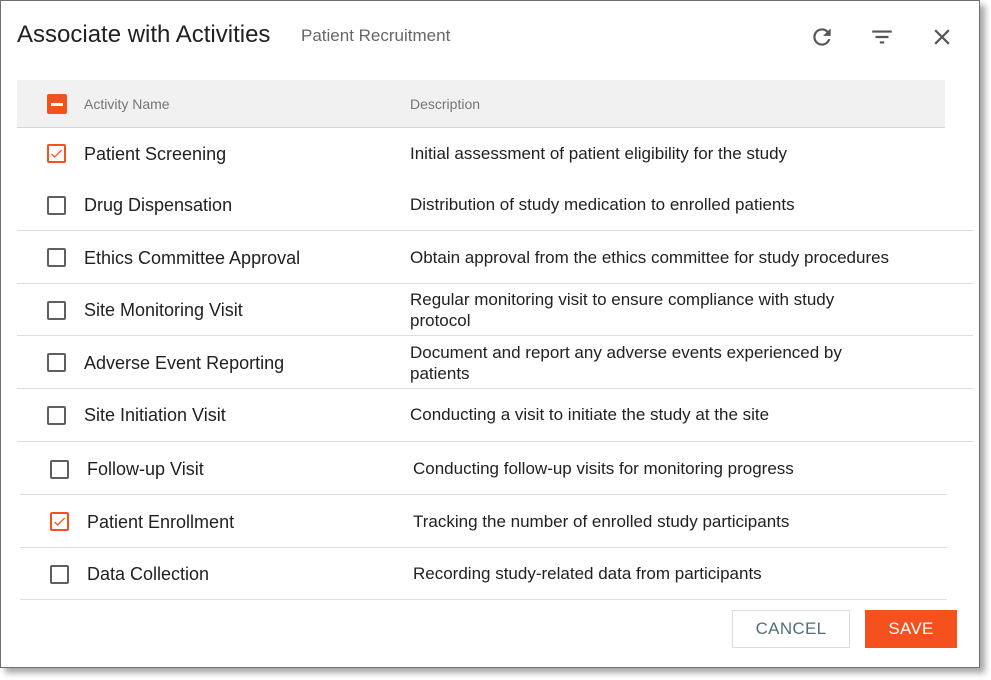 Image resolution: width=991 pixels, height=680 pixels. Describe the element at coordinates (144, 34) in the screenshot. I see `dialog-title: Associate with Activities` at that location.